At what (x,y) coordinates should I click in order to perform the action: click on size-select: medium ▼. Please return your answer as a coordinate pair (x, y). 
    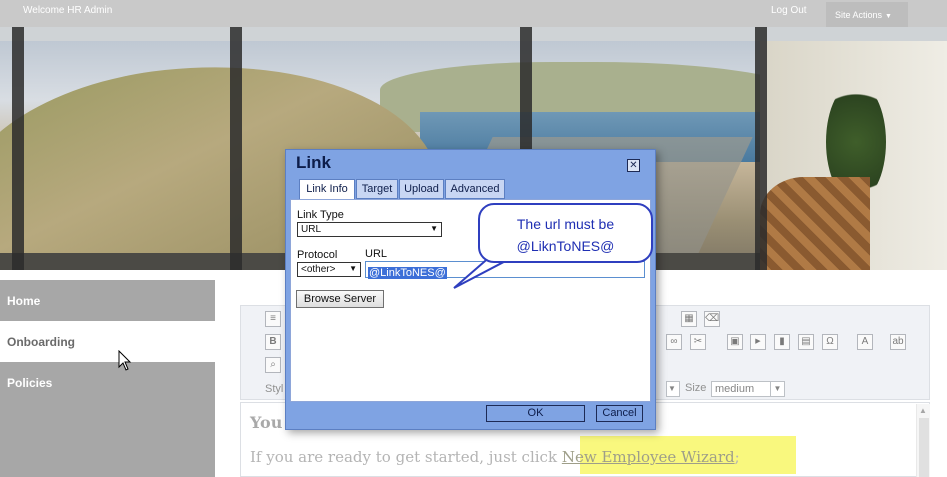
    Looking at the image, I should click on (748, 389).